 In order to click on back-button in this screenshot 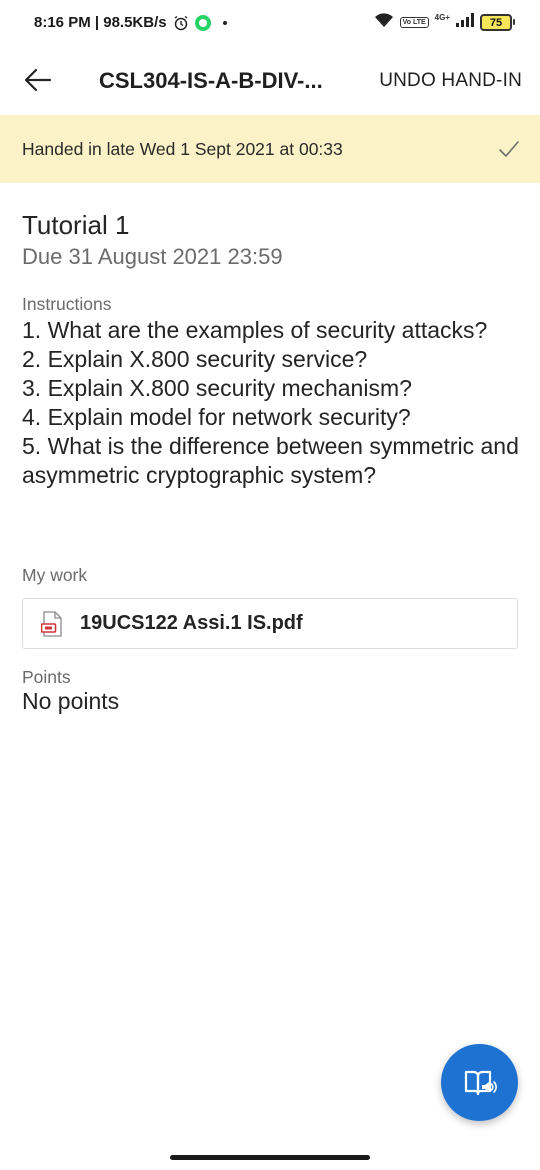, I will do `click(38, 80)`.